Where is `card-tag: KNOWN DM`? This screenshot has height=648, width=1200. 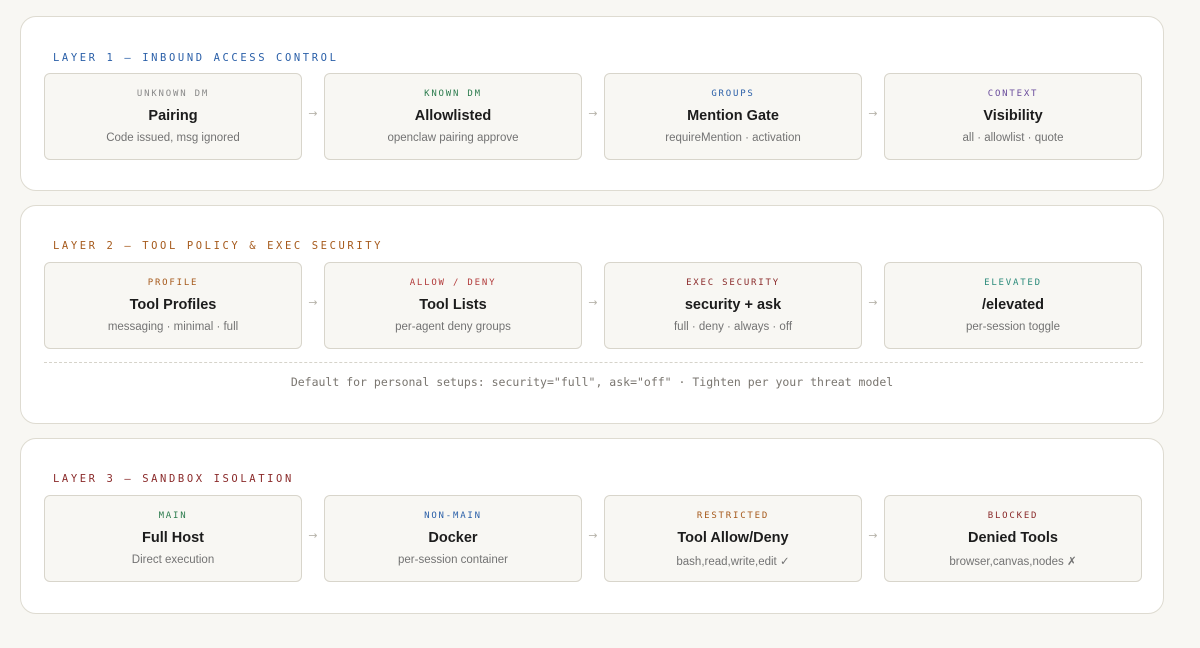 card-tag: KNOWN DM is located at coordinates (453, 94).